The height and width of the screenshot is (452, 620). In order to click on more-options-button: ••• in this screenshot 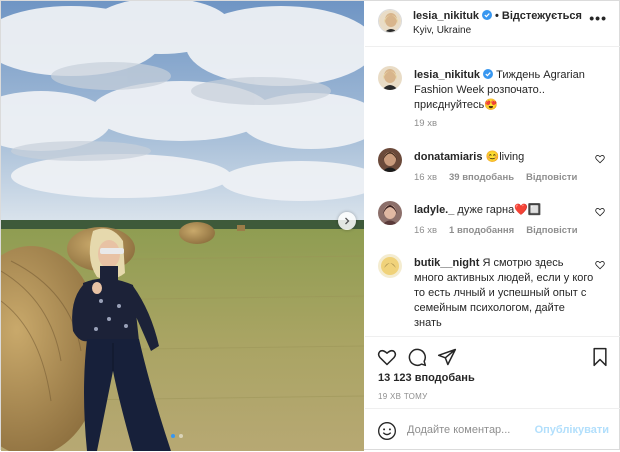, I will do `click(598, 18)`.